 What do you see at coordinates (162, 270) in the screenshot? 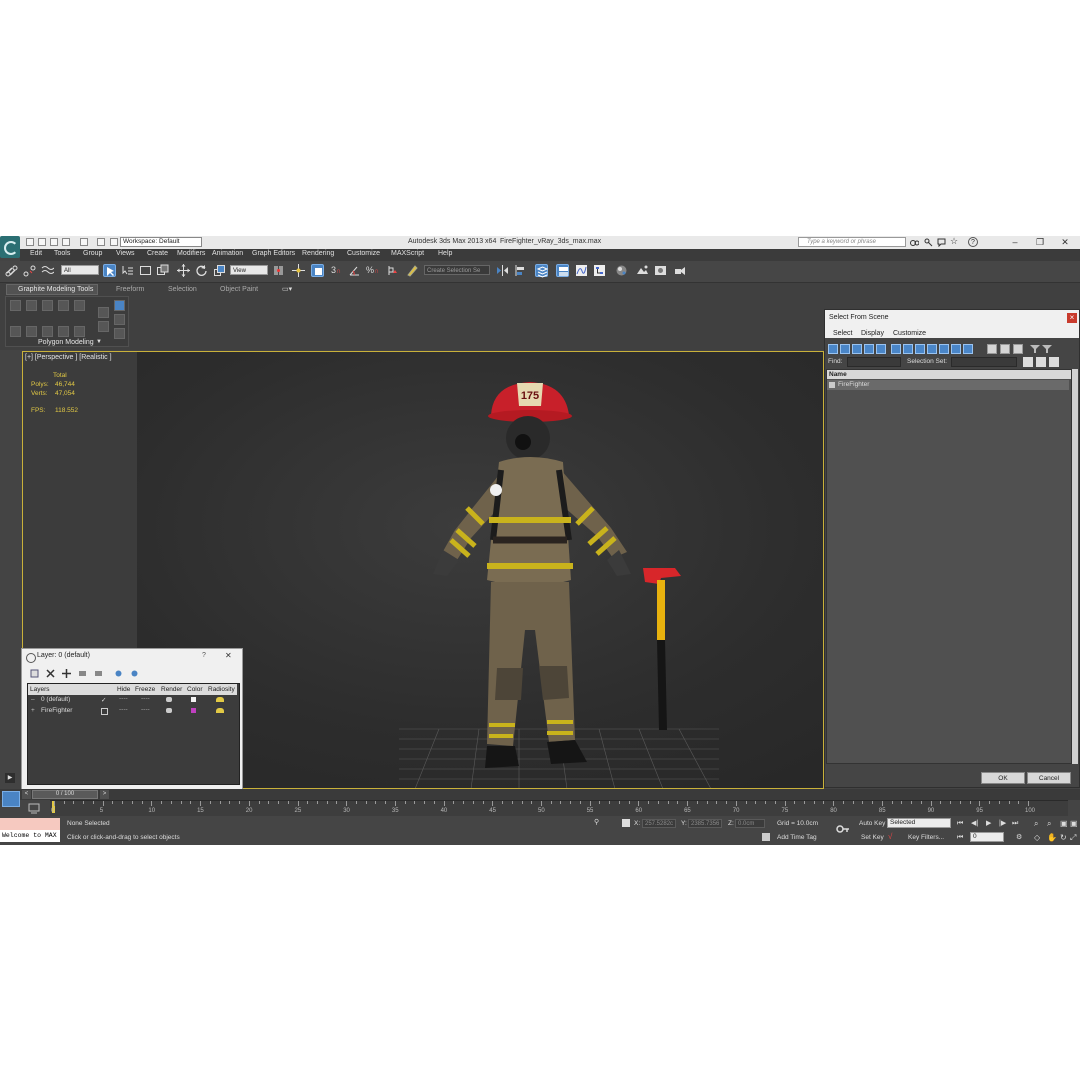
I see `window-crossing-icon` at bounding box center [162, 270].